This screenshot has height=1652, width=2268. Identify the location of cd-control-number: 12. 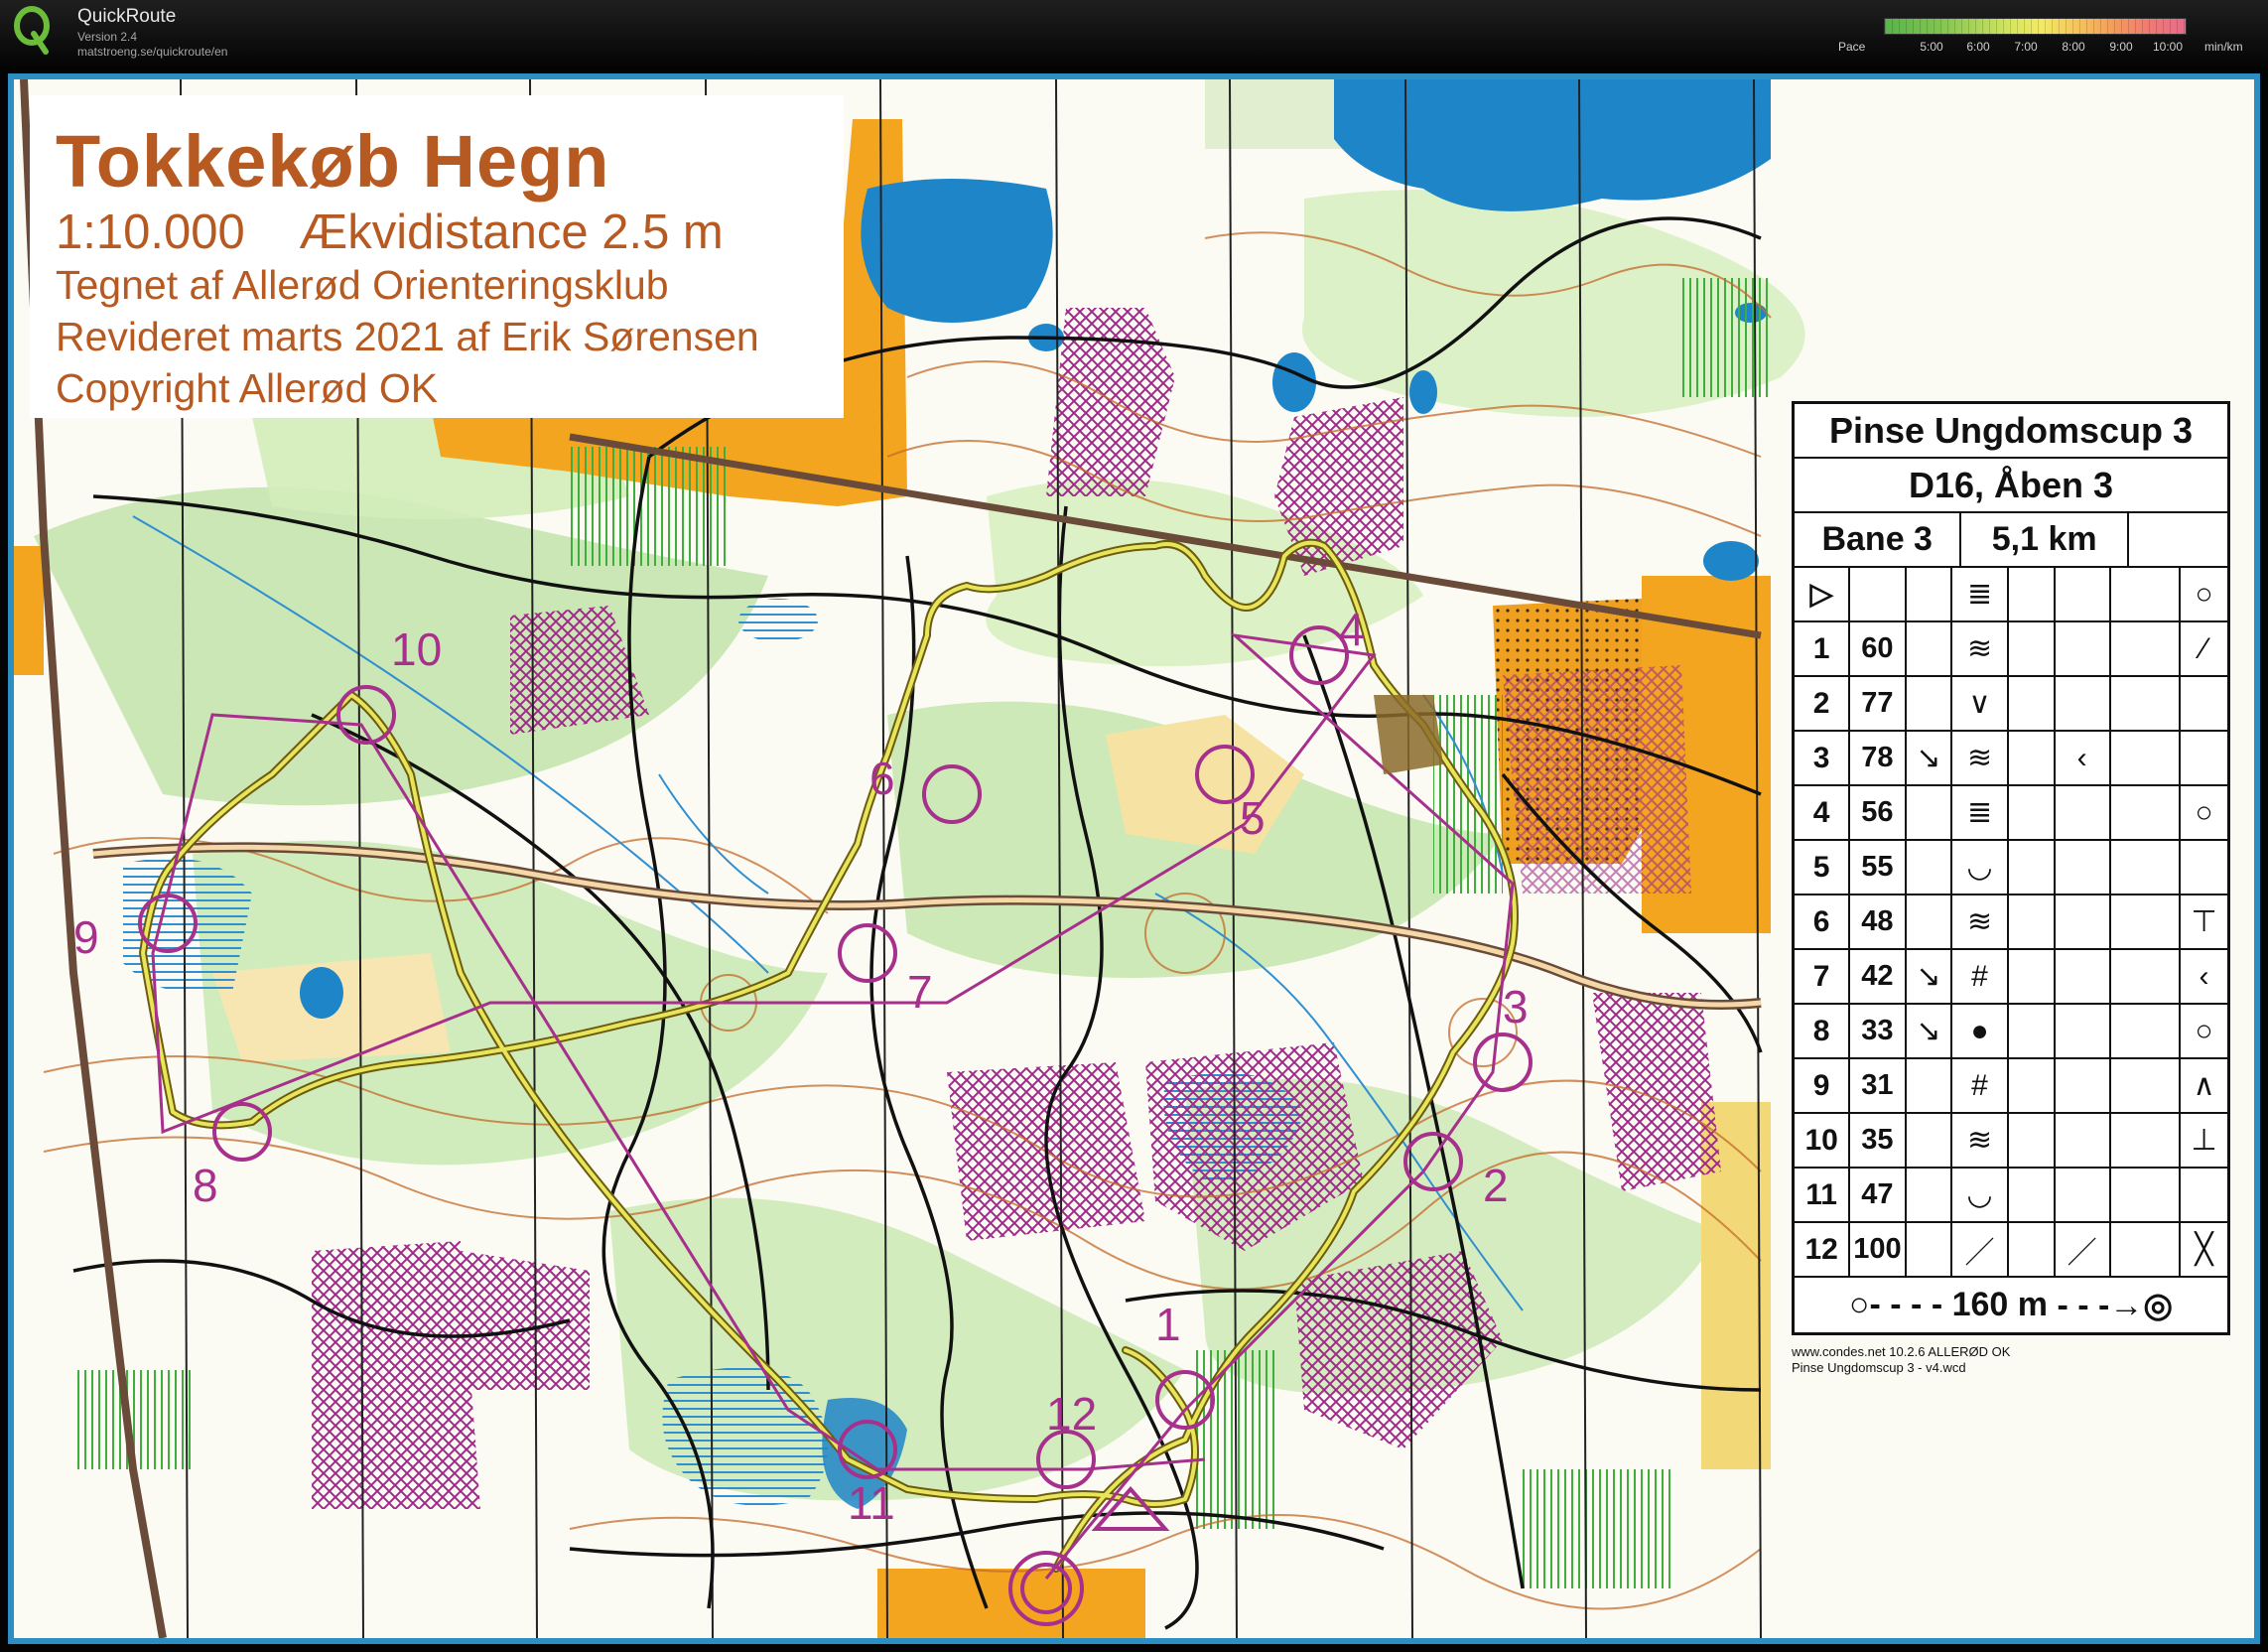
(1823, 1250).